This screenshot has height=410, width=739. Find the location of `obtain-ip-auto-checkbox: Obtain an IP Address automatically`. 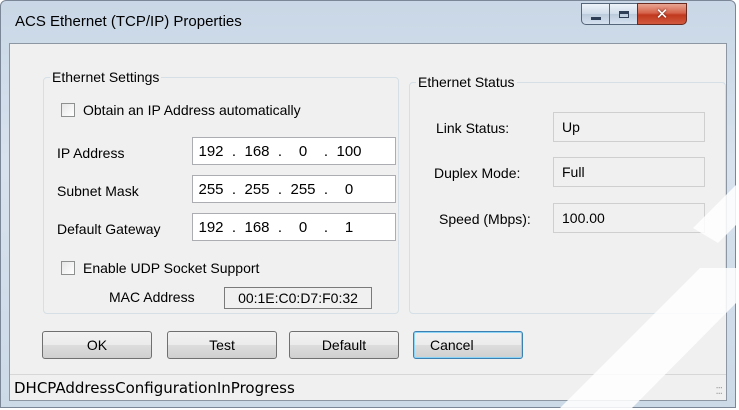

obtain-ip-auto-checkbox: Obtain an IP Address automatically is located at coordinates (181, 110).